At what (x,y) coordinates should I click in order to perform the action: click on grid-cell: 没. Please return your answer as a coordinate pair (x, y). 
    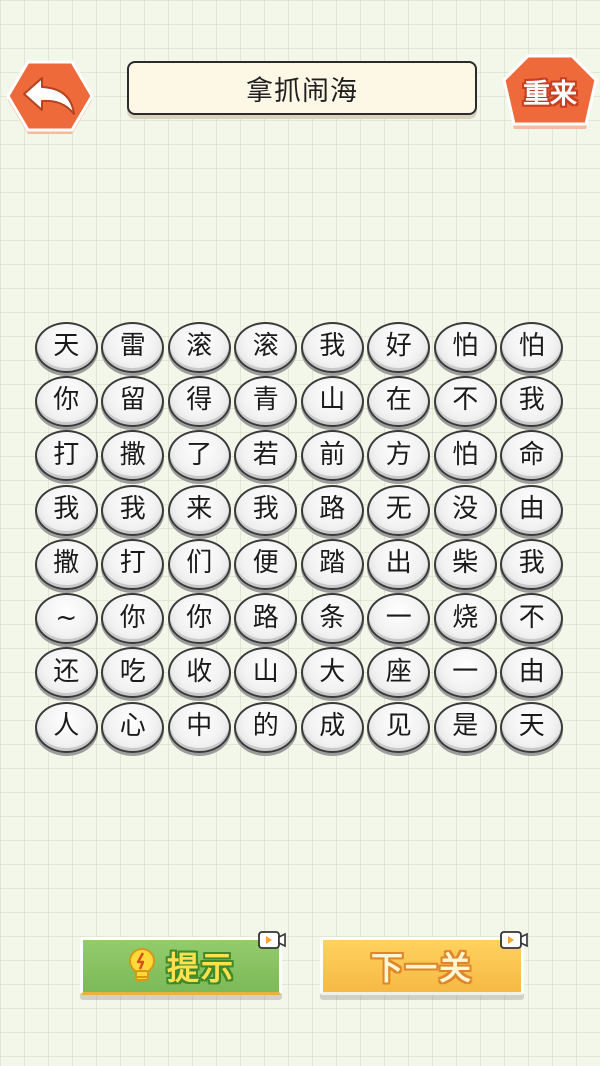
    Looking at the image, I should click on (465, 510).